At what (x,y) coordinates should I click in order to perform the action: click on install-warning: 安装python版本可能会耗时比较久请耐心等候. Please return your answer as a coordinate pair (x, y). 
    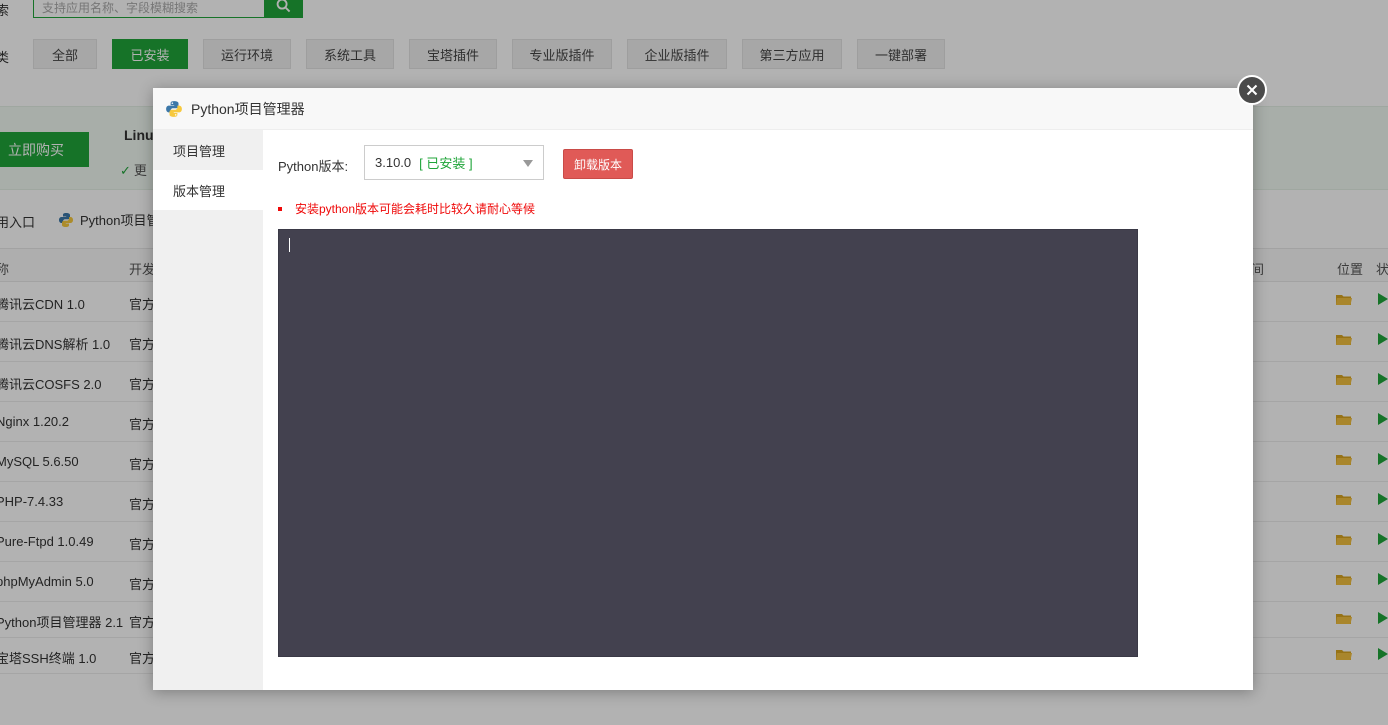
    Looking at the image, I should click on (406, 208).